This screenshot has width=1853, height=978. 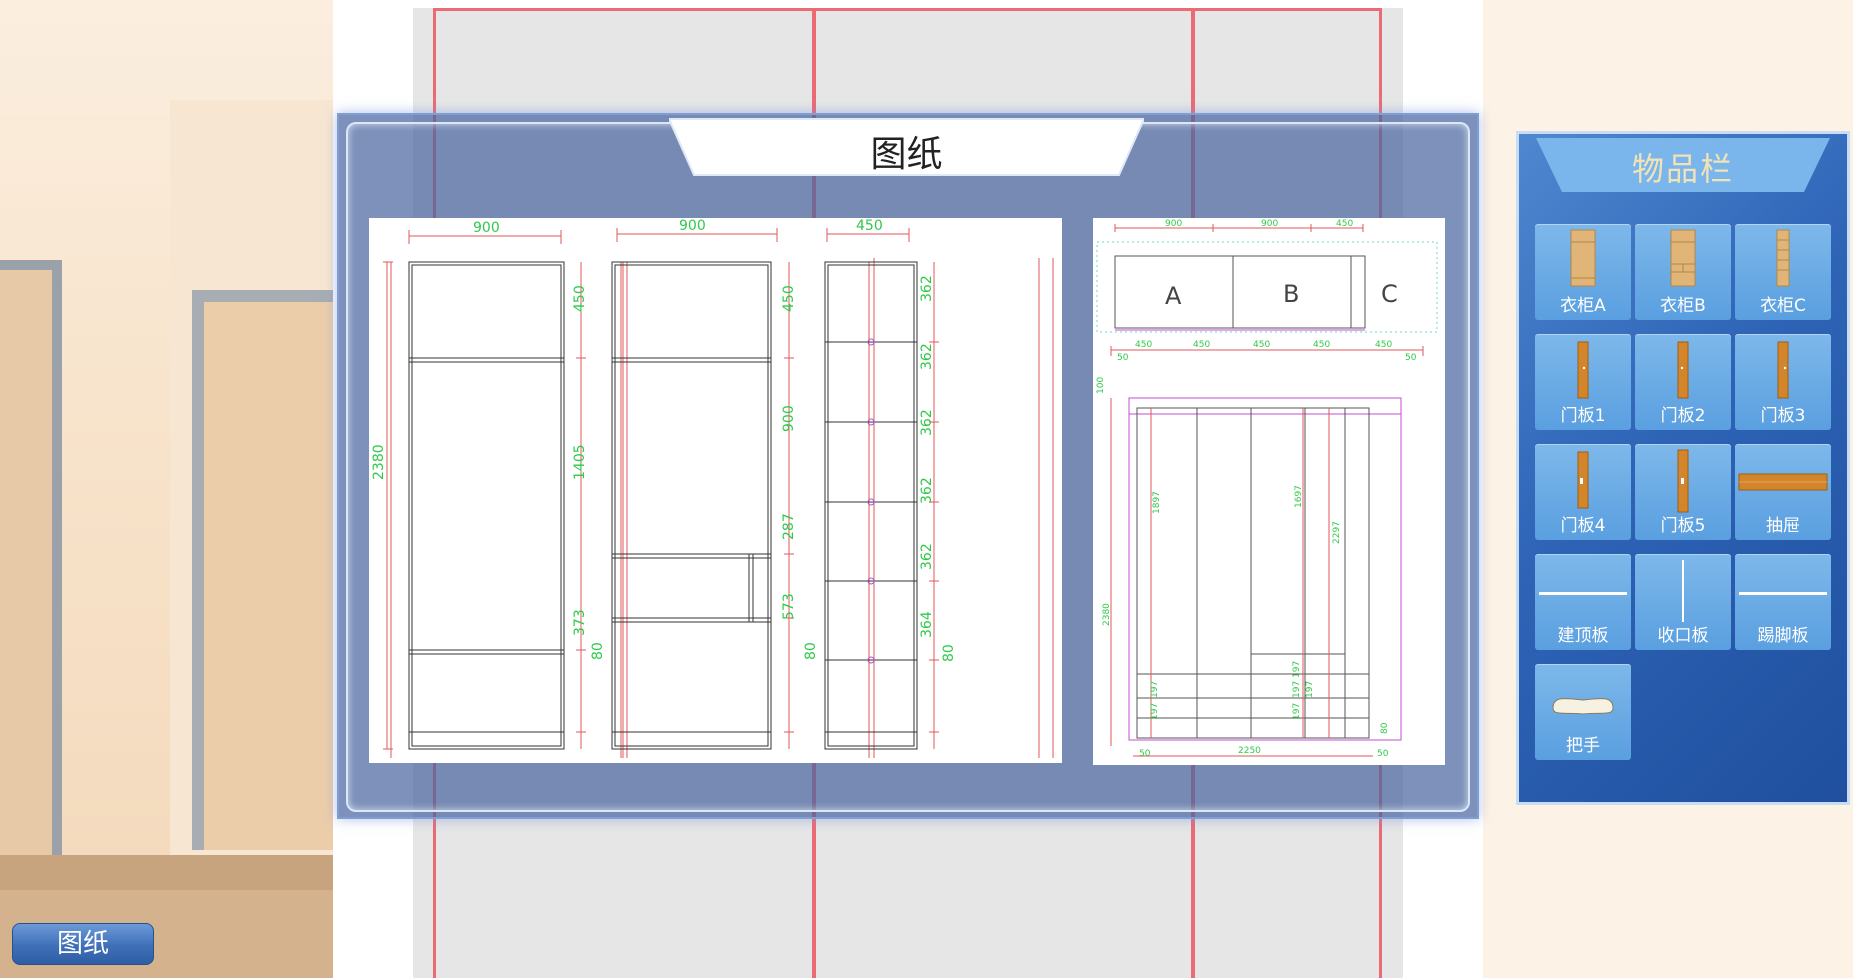 What do you see at coordinates (1337, 532) in the screenshot?
I see `dim-front-inner-right: 2297` at bounding box center [1337, 532].